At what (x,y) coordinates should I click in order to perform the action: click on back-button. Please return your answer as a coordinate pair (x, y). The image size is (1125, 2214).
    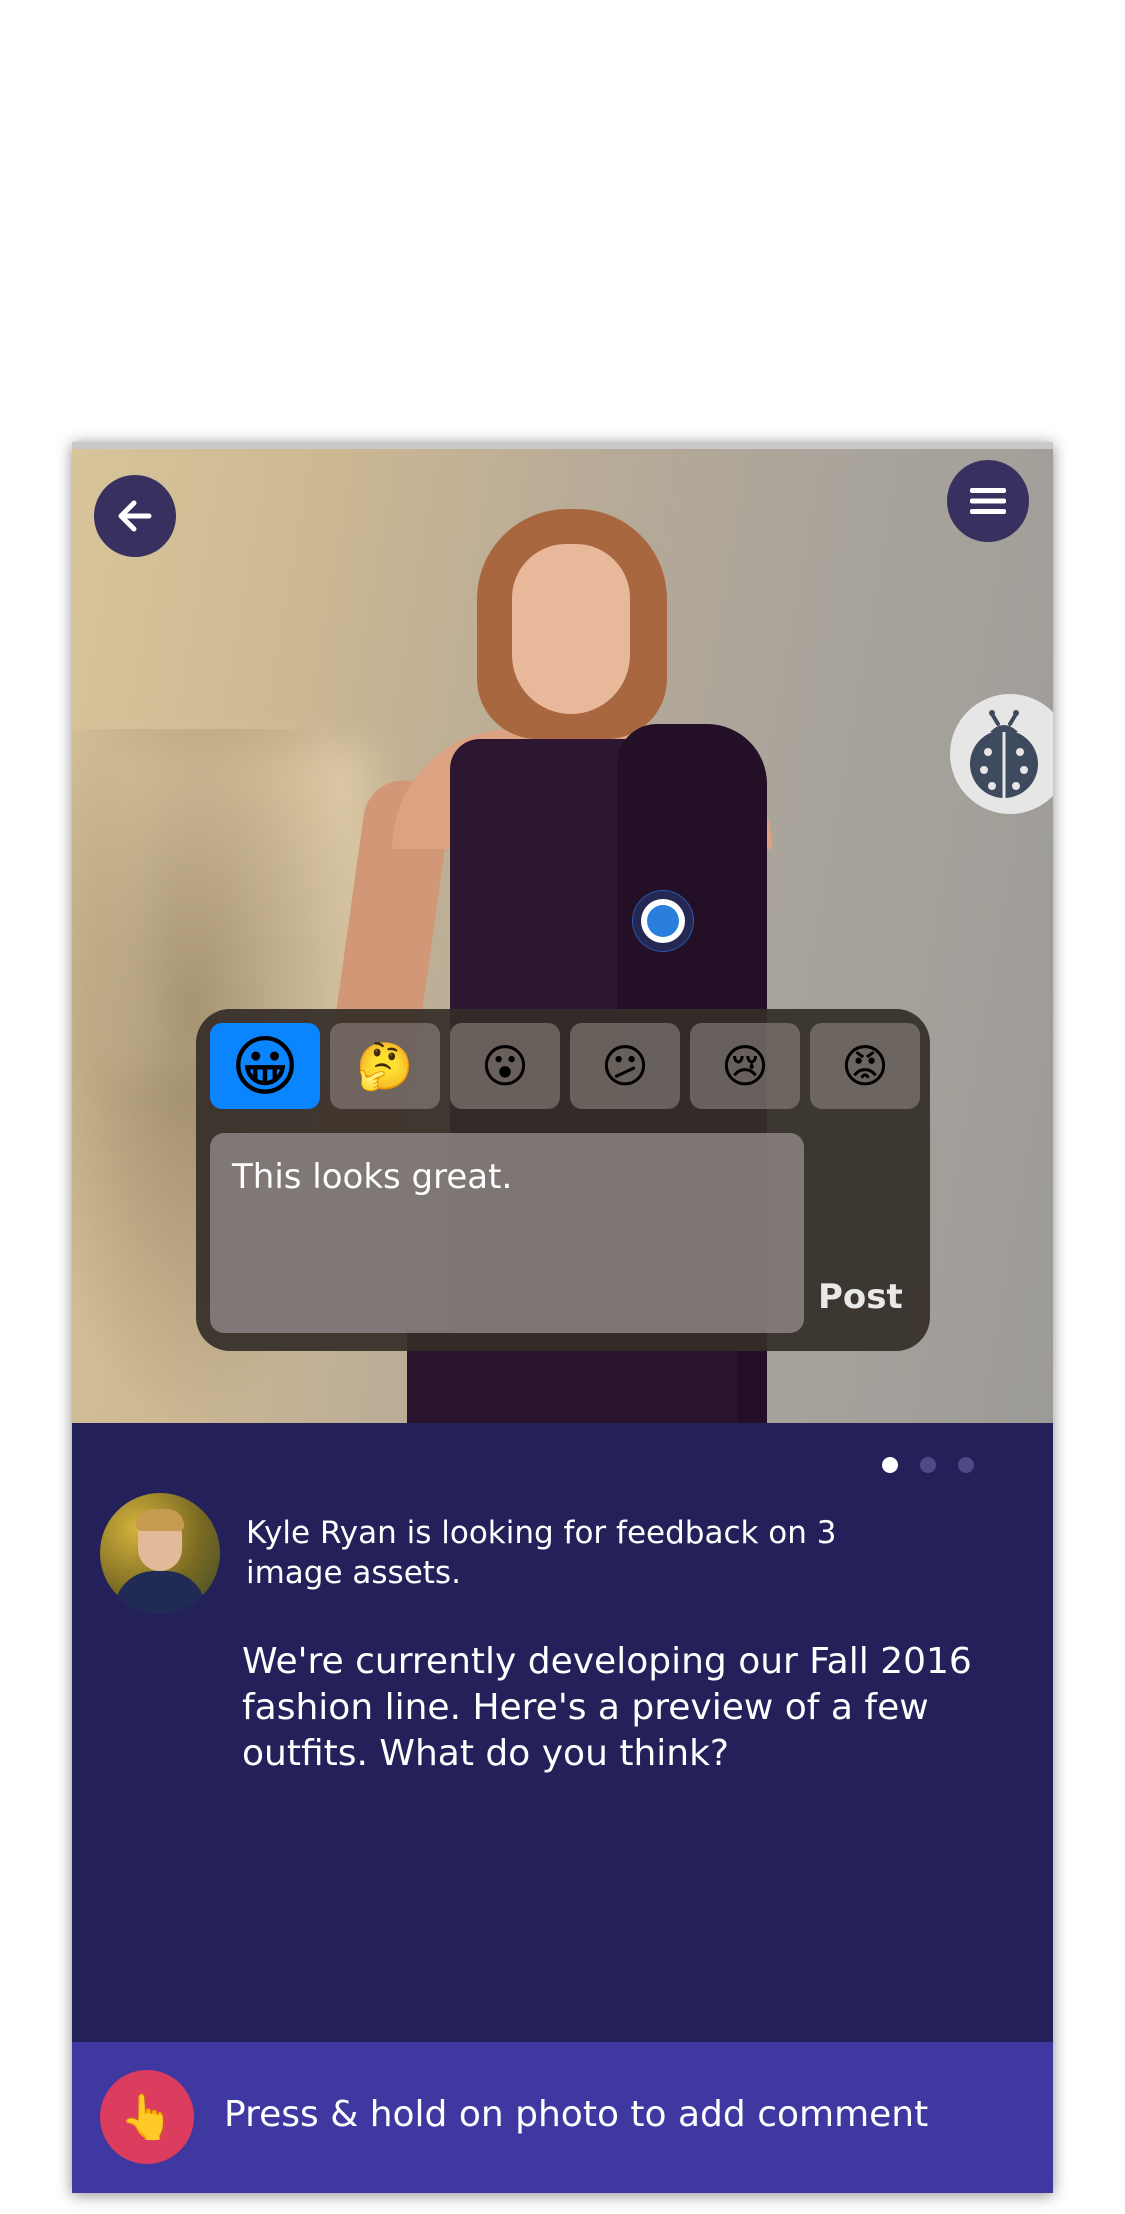
    Looking at the image, I should click on (135, 516).